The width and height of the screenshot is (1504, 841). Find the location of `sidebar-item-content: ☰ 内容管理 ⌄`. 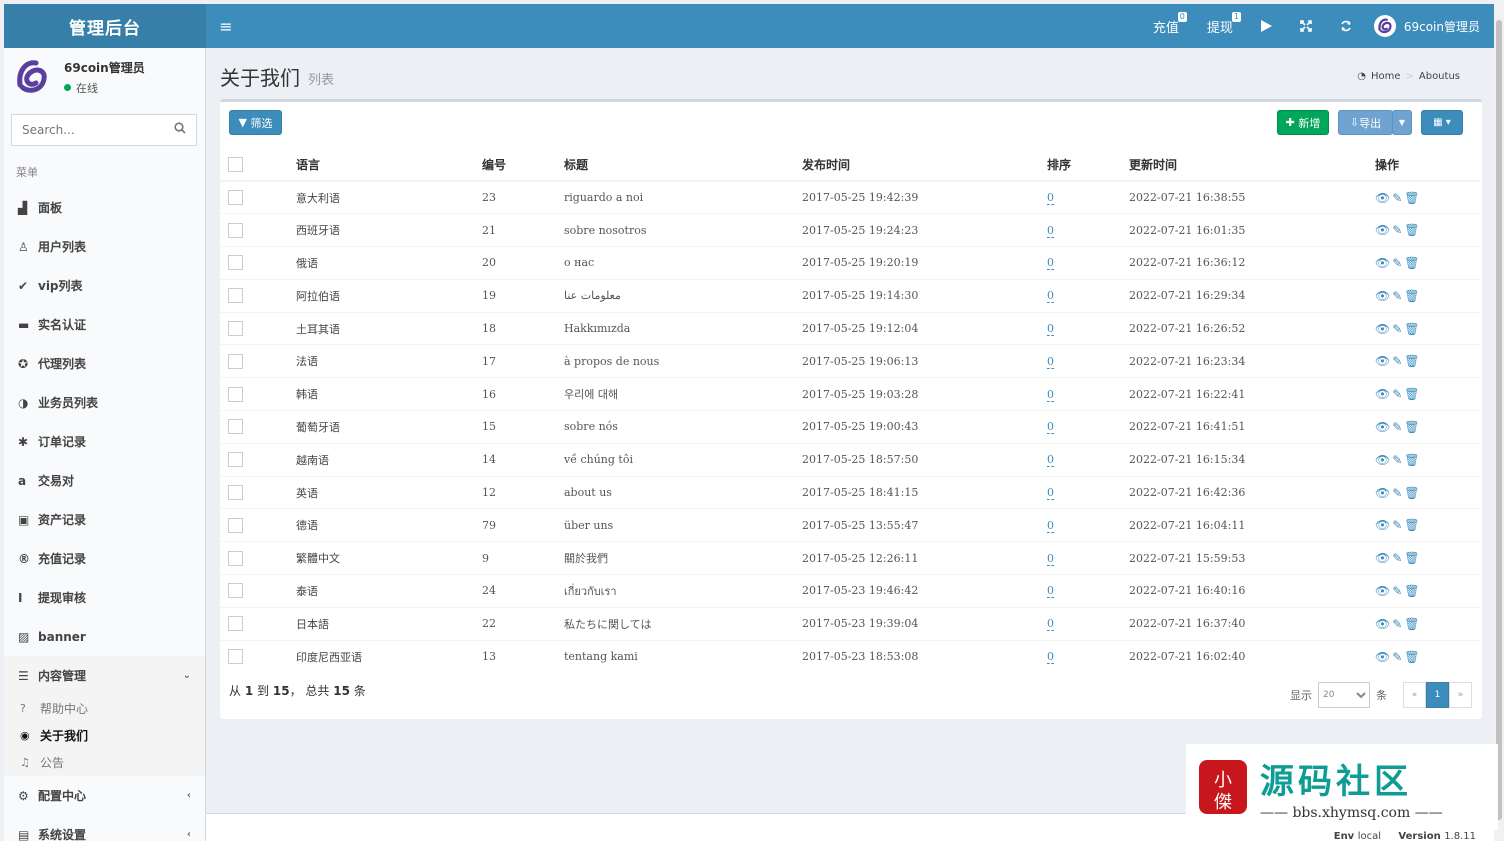

sidebar-item-content: ☰ 内容管理 ⌄ is located at coordinates (104, 675).